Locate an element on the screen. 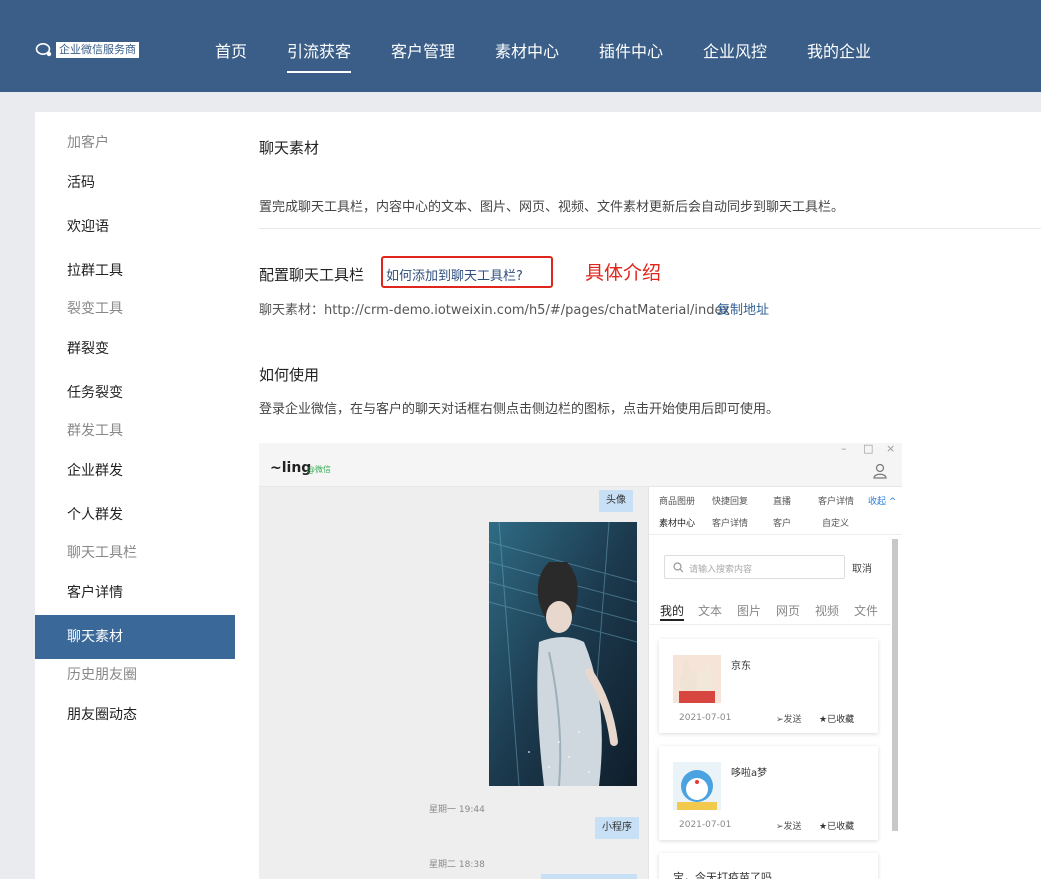 This screenshot has height=879, width=1041. sidebar-item-task-fission: 任务裂变 is located at coordinates (95, 393).